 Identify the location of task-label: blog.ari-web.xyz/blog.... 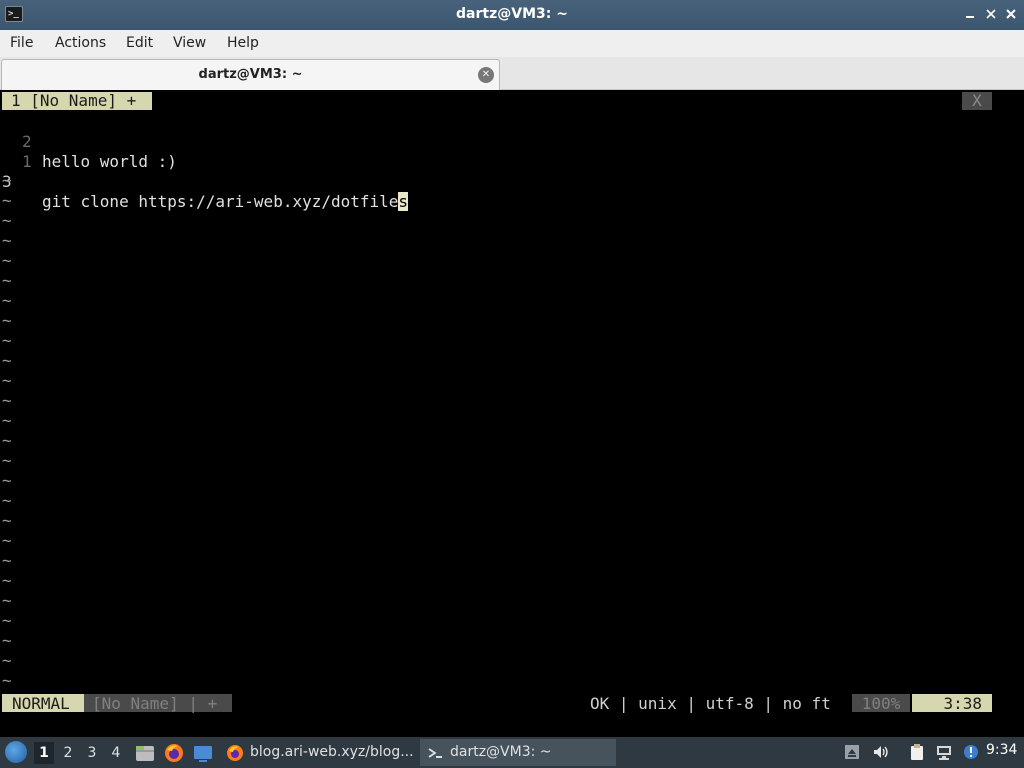
(332, 752).